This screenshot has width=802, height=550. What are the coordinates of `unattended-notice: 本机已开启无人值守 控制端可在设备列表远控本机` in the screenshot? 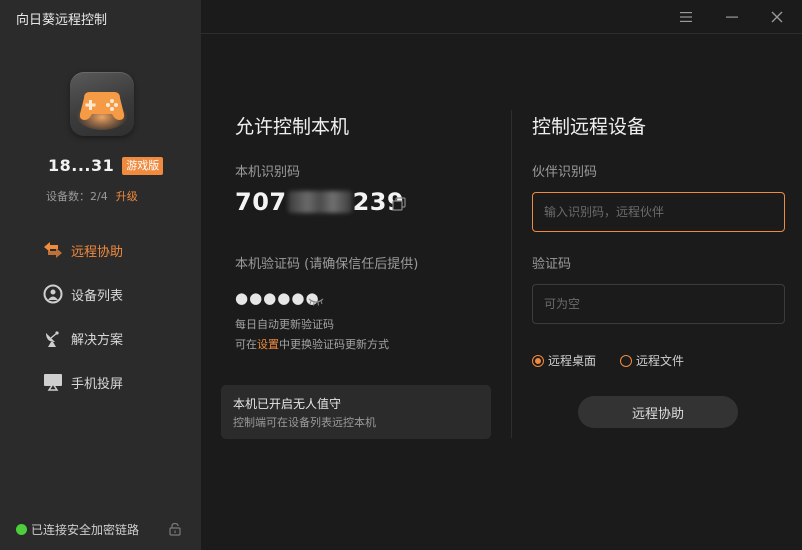 It's located at (356, 412).